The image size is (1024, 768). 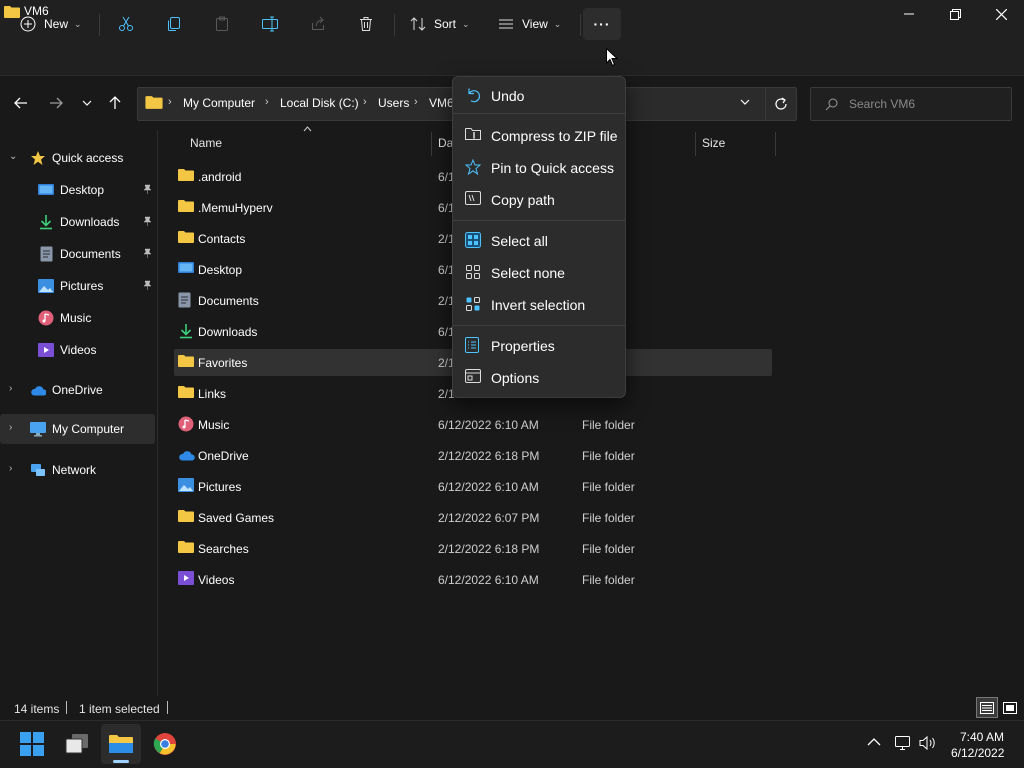 What do you see at coordinates (612, 57) in the screenshot?
I see `mouse-cursor` at bounding box center [612, 57].